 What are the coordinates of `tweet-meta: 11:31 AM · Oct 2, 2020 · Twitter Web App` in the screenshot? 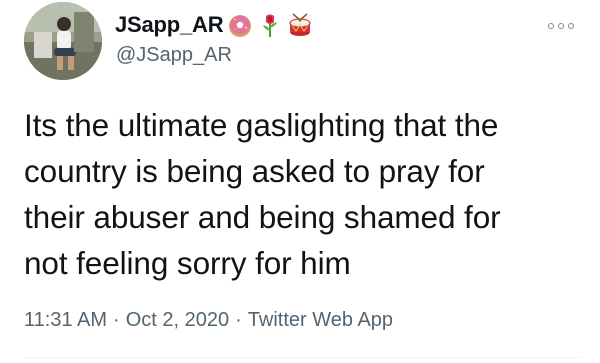 It's located at (208, 320).